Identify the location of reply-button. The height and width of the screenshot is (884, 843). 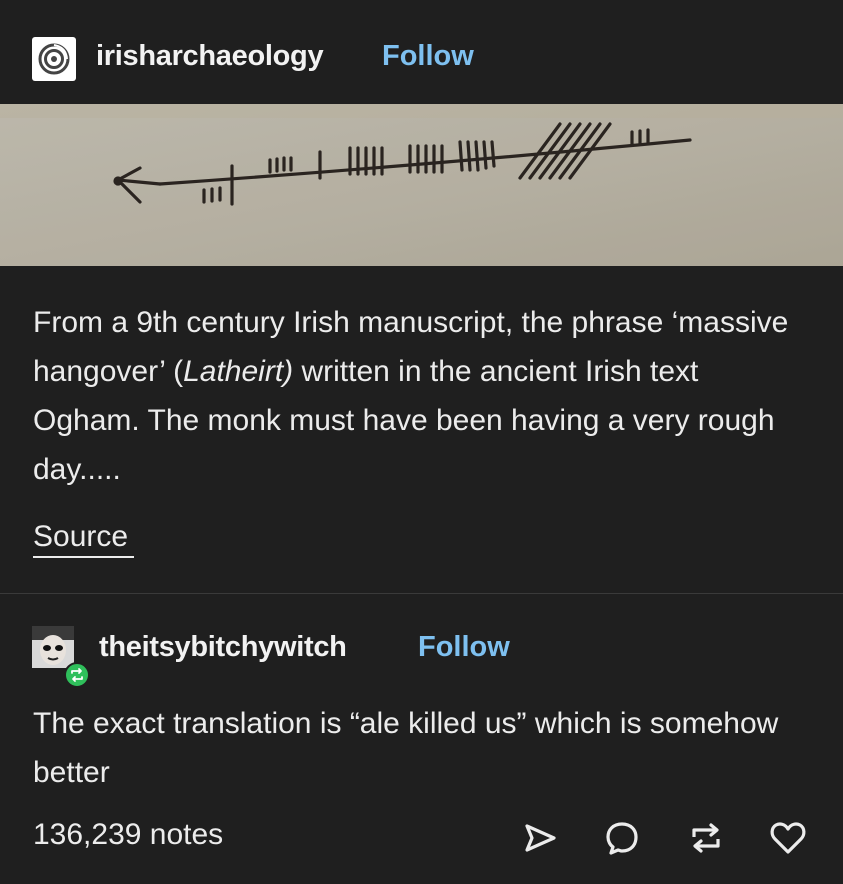
(622, 838).